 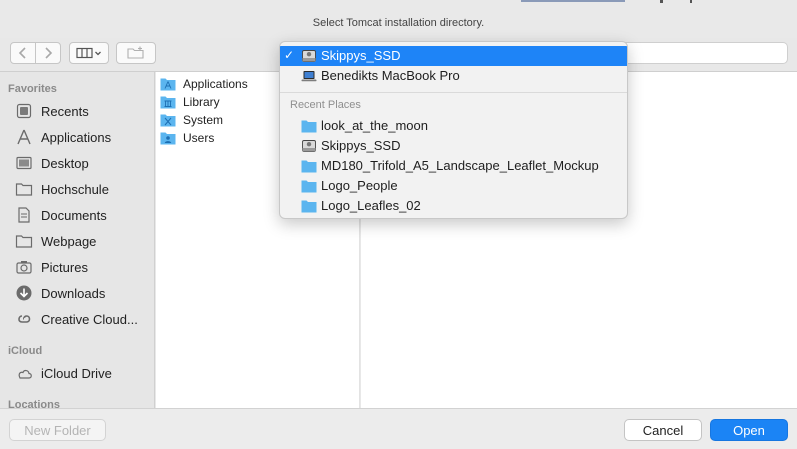 I want to click on sidebar-item-downloads: Downloads, so click(x=81, y=293).